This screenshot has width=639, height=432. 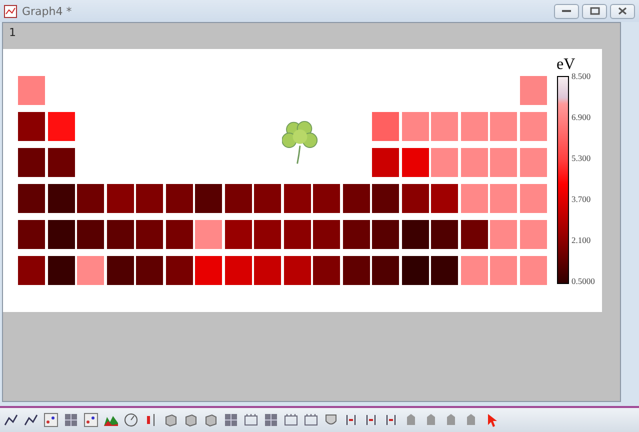 What do you see at coordinates (582, 240) in the screenshot?
I see `color-scale-tick-label: 2.100` at bounding box center [582, 240].